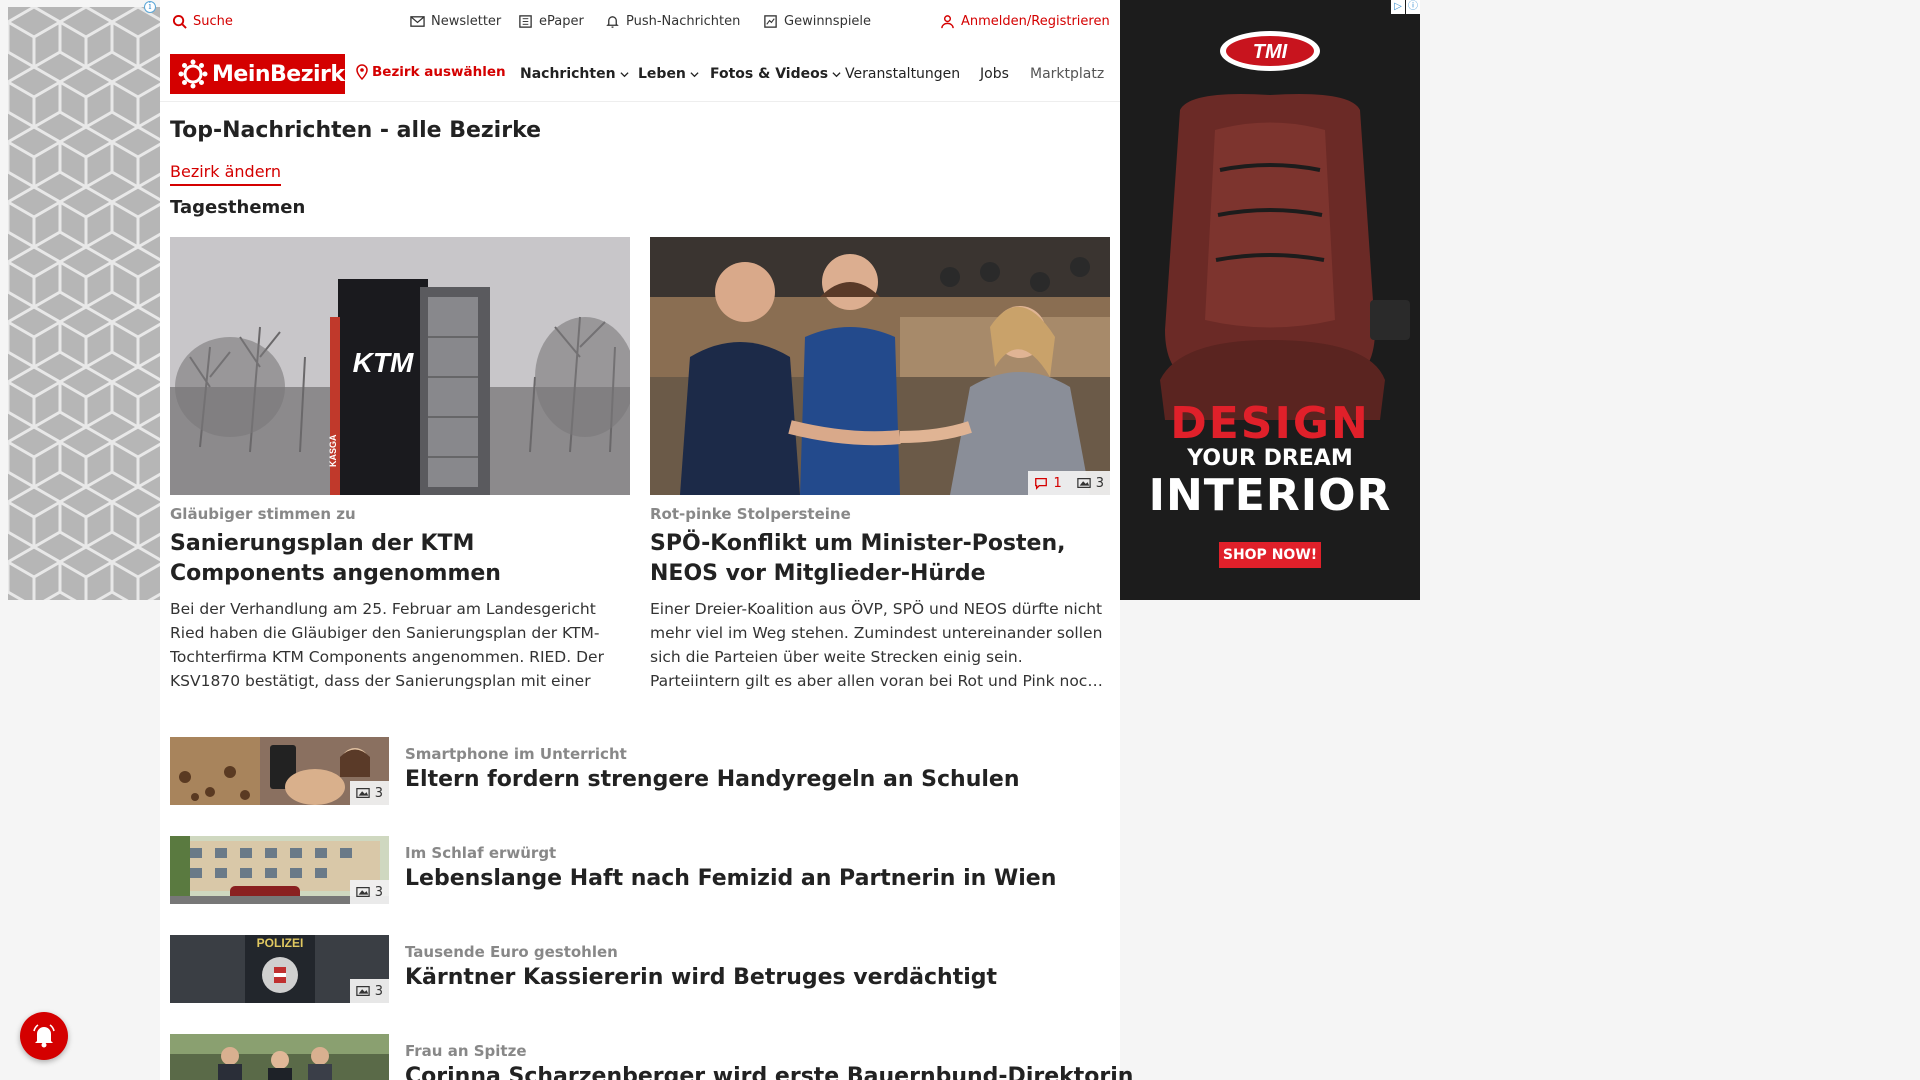  What do you see at coordinates (263, 514) in the screenshot?
I see `article-kicker: Gläubiger stimmen zu` at bounding box center [263, 514].